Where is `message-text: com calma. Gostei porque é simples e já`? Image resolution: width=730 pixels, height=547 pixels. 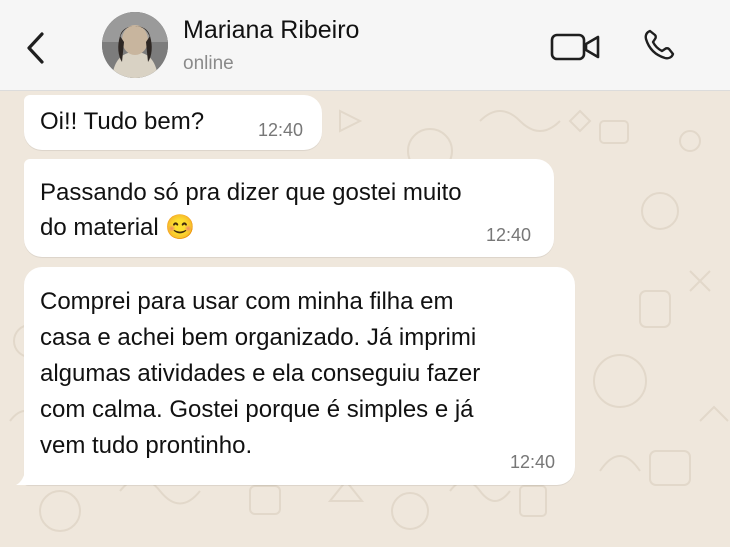
message-text: com calma. Gostei porque é simples e já is located at coordinates (257, 409).